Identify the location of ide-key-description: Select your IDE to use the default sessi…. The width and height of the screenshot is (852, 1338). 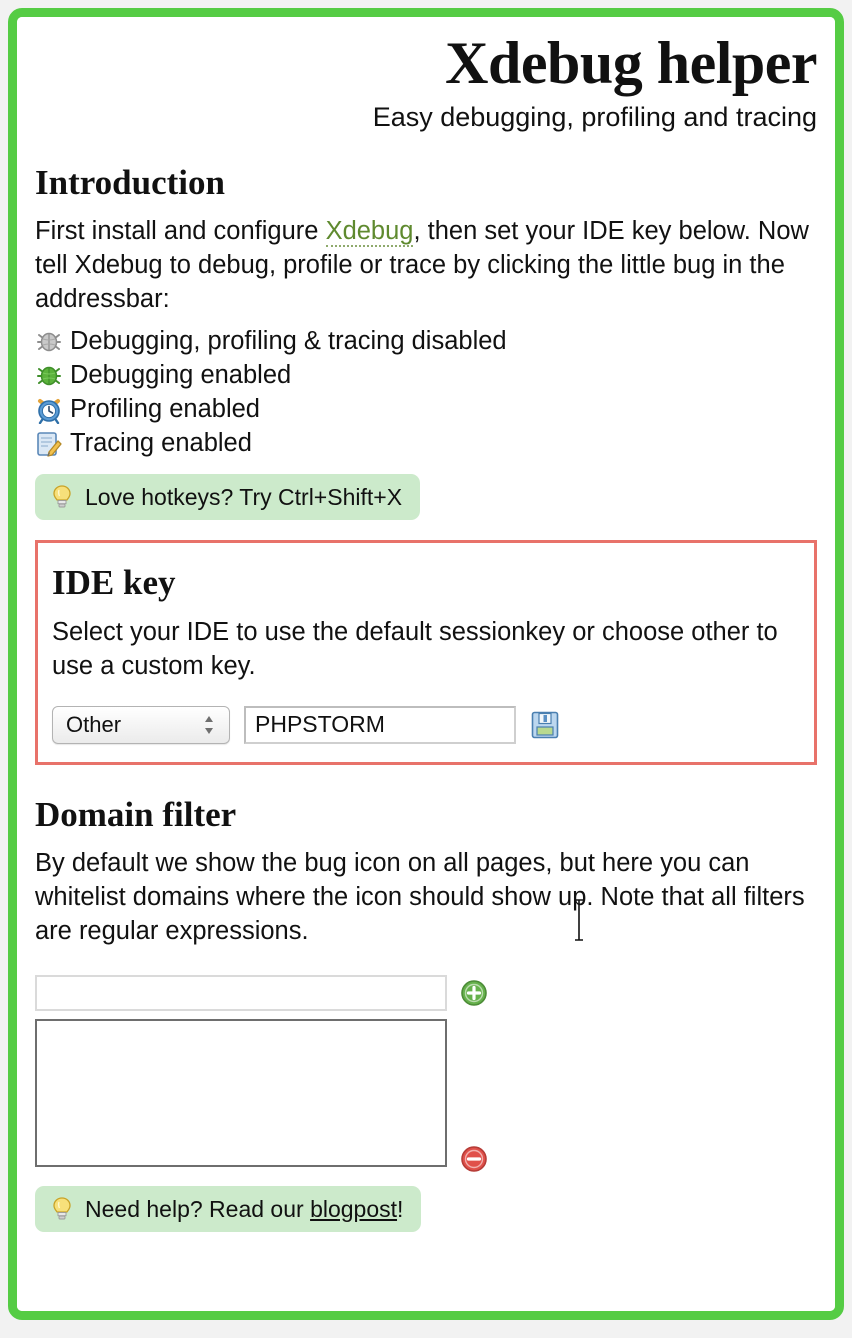
(415, 648).